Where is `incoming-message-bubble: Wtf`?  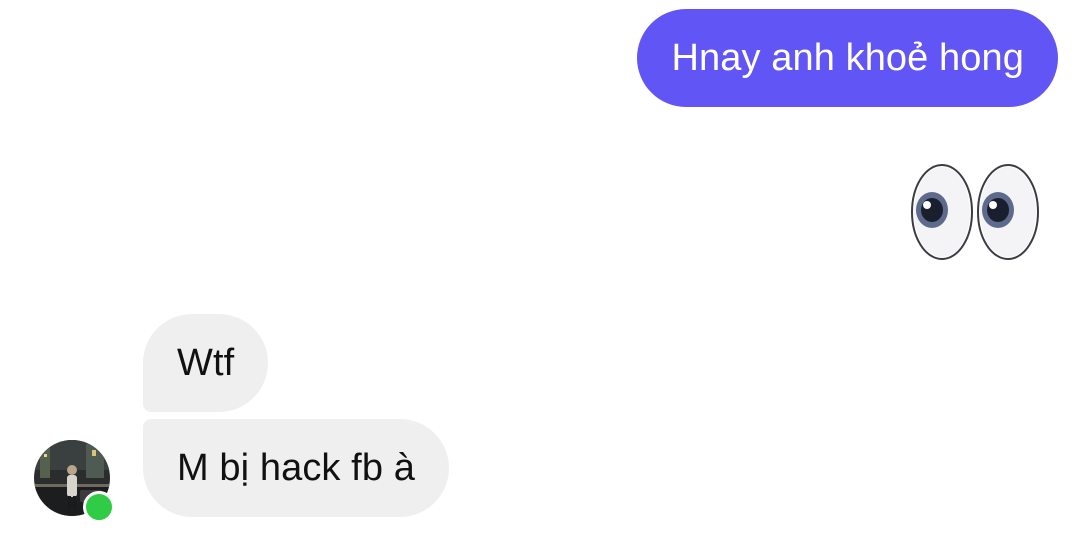
incoming-message-bubble: Wtf is located at coordinates (206, 363).